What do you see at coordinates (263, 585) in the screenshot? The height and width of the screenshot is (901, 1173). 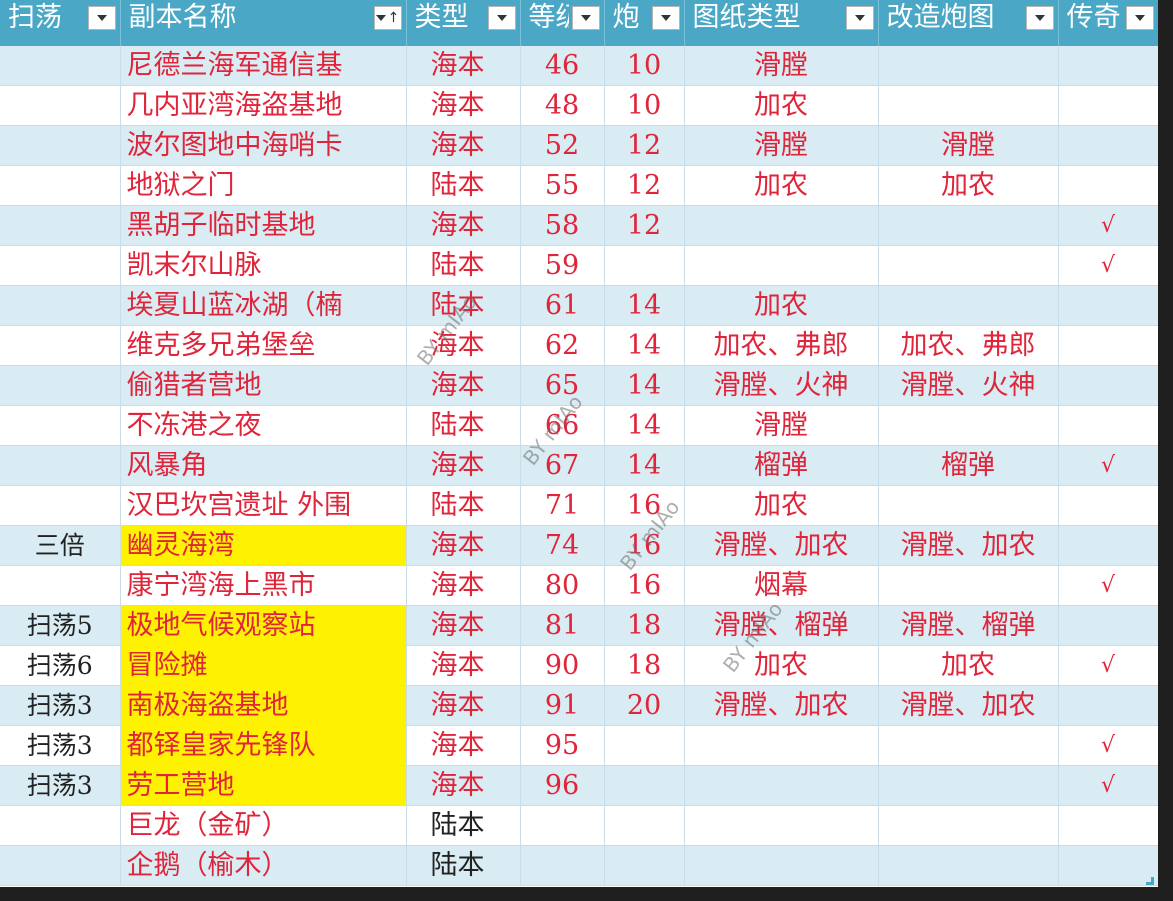 I see `name-cell: 康宁湾海上黑市` at bounding box center [263, 585].